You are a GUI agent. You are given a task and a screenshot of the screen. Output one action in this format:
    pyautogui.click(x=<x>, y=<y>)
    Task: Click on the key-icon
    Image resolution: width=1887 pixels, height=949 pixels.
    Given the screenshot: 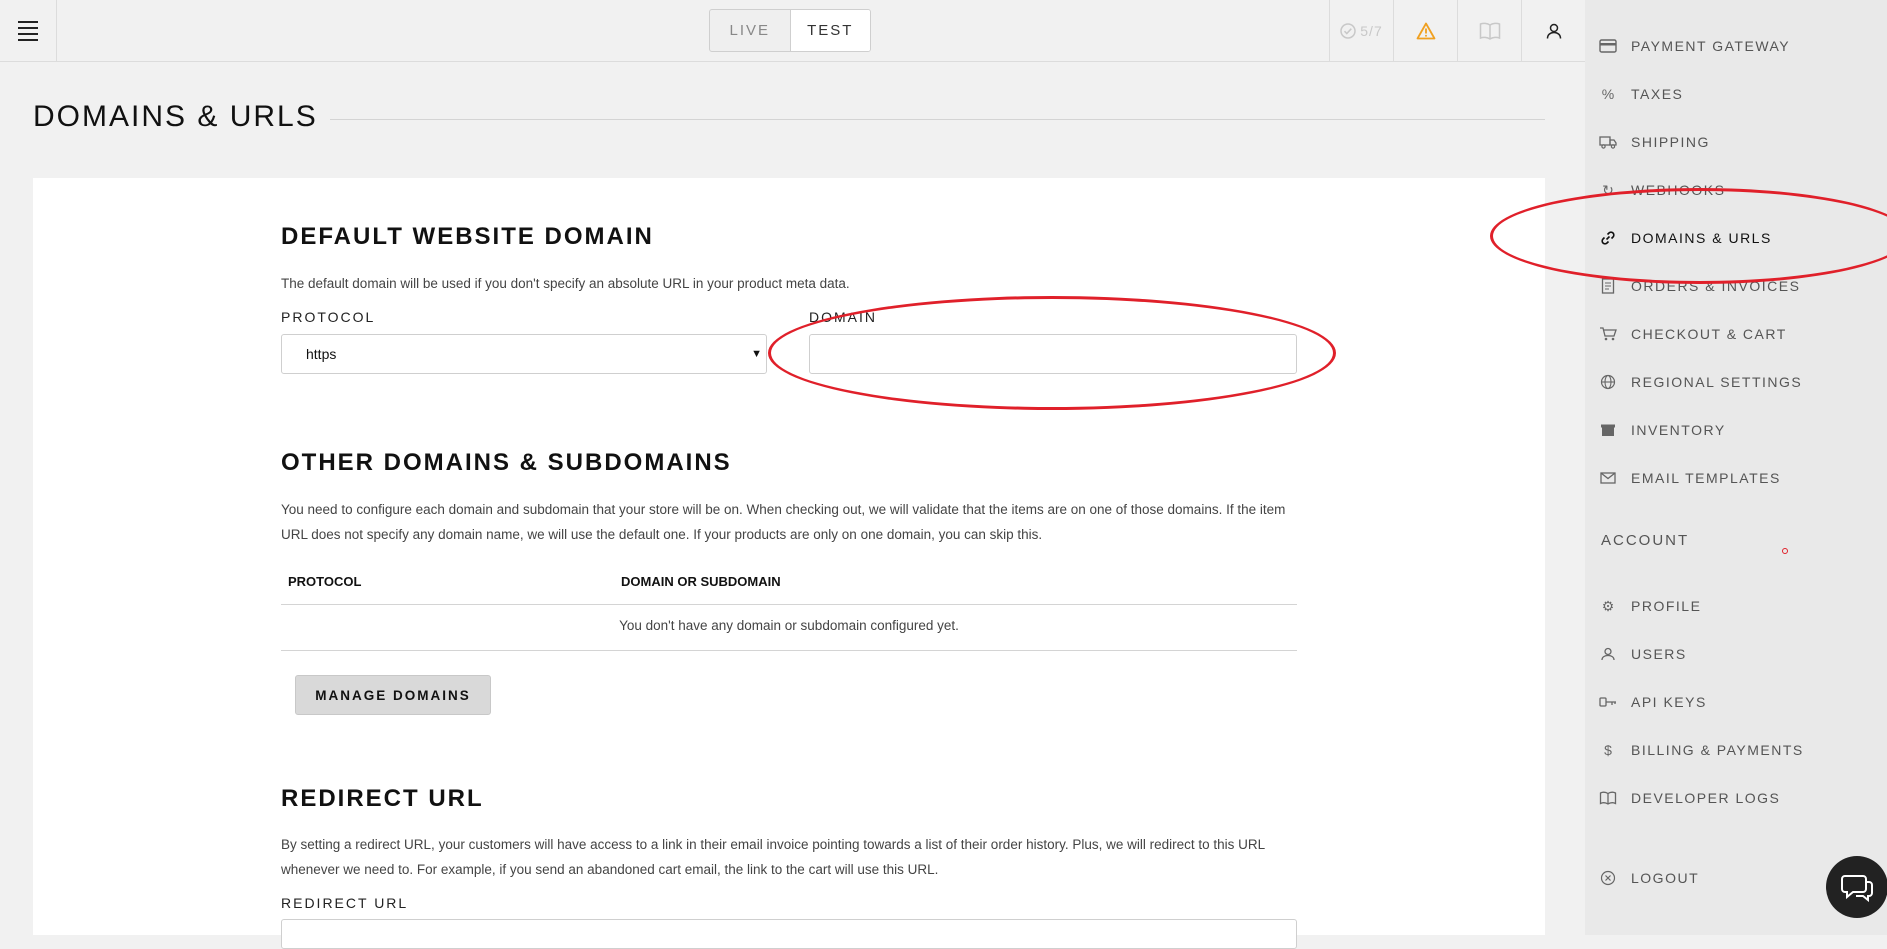 What is the action you would take?
    pyautogui.click(x=1608, y=702)
    